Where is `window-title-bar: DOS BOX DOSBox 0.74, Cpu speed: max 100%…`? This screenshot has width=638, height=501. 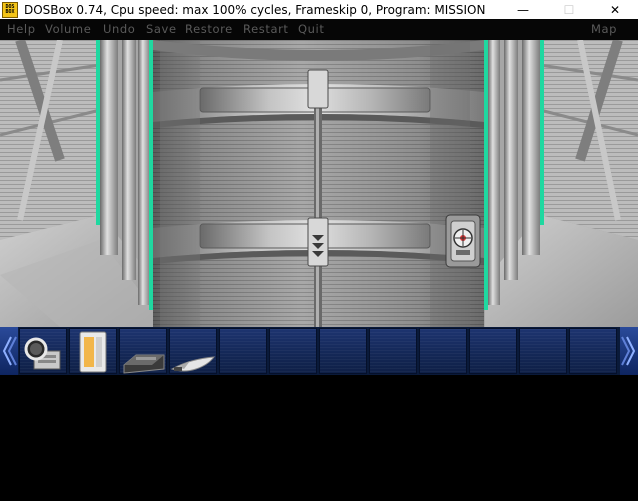
window-title-bar: DOS BOX DOSBox 0.74, Cpu speed: max 100%… is located at coordinates (319, 9).